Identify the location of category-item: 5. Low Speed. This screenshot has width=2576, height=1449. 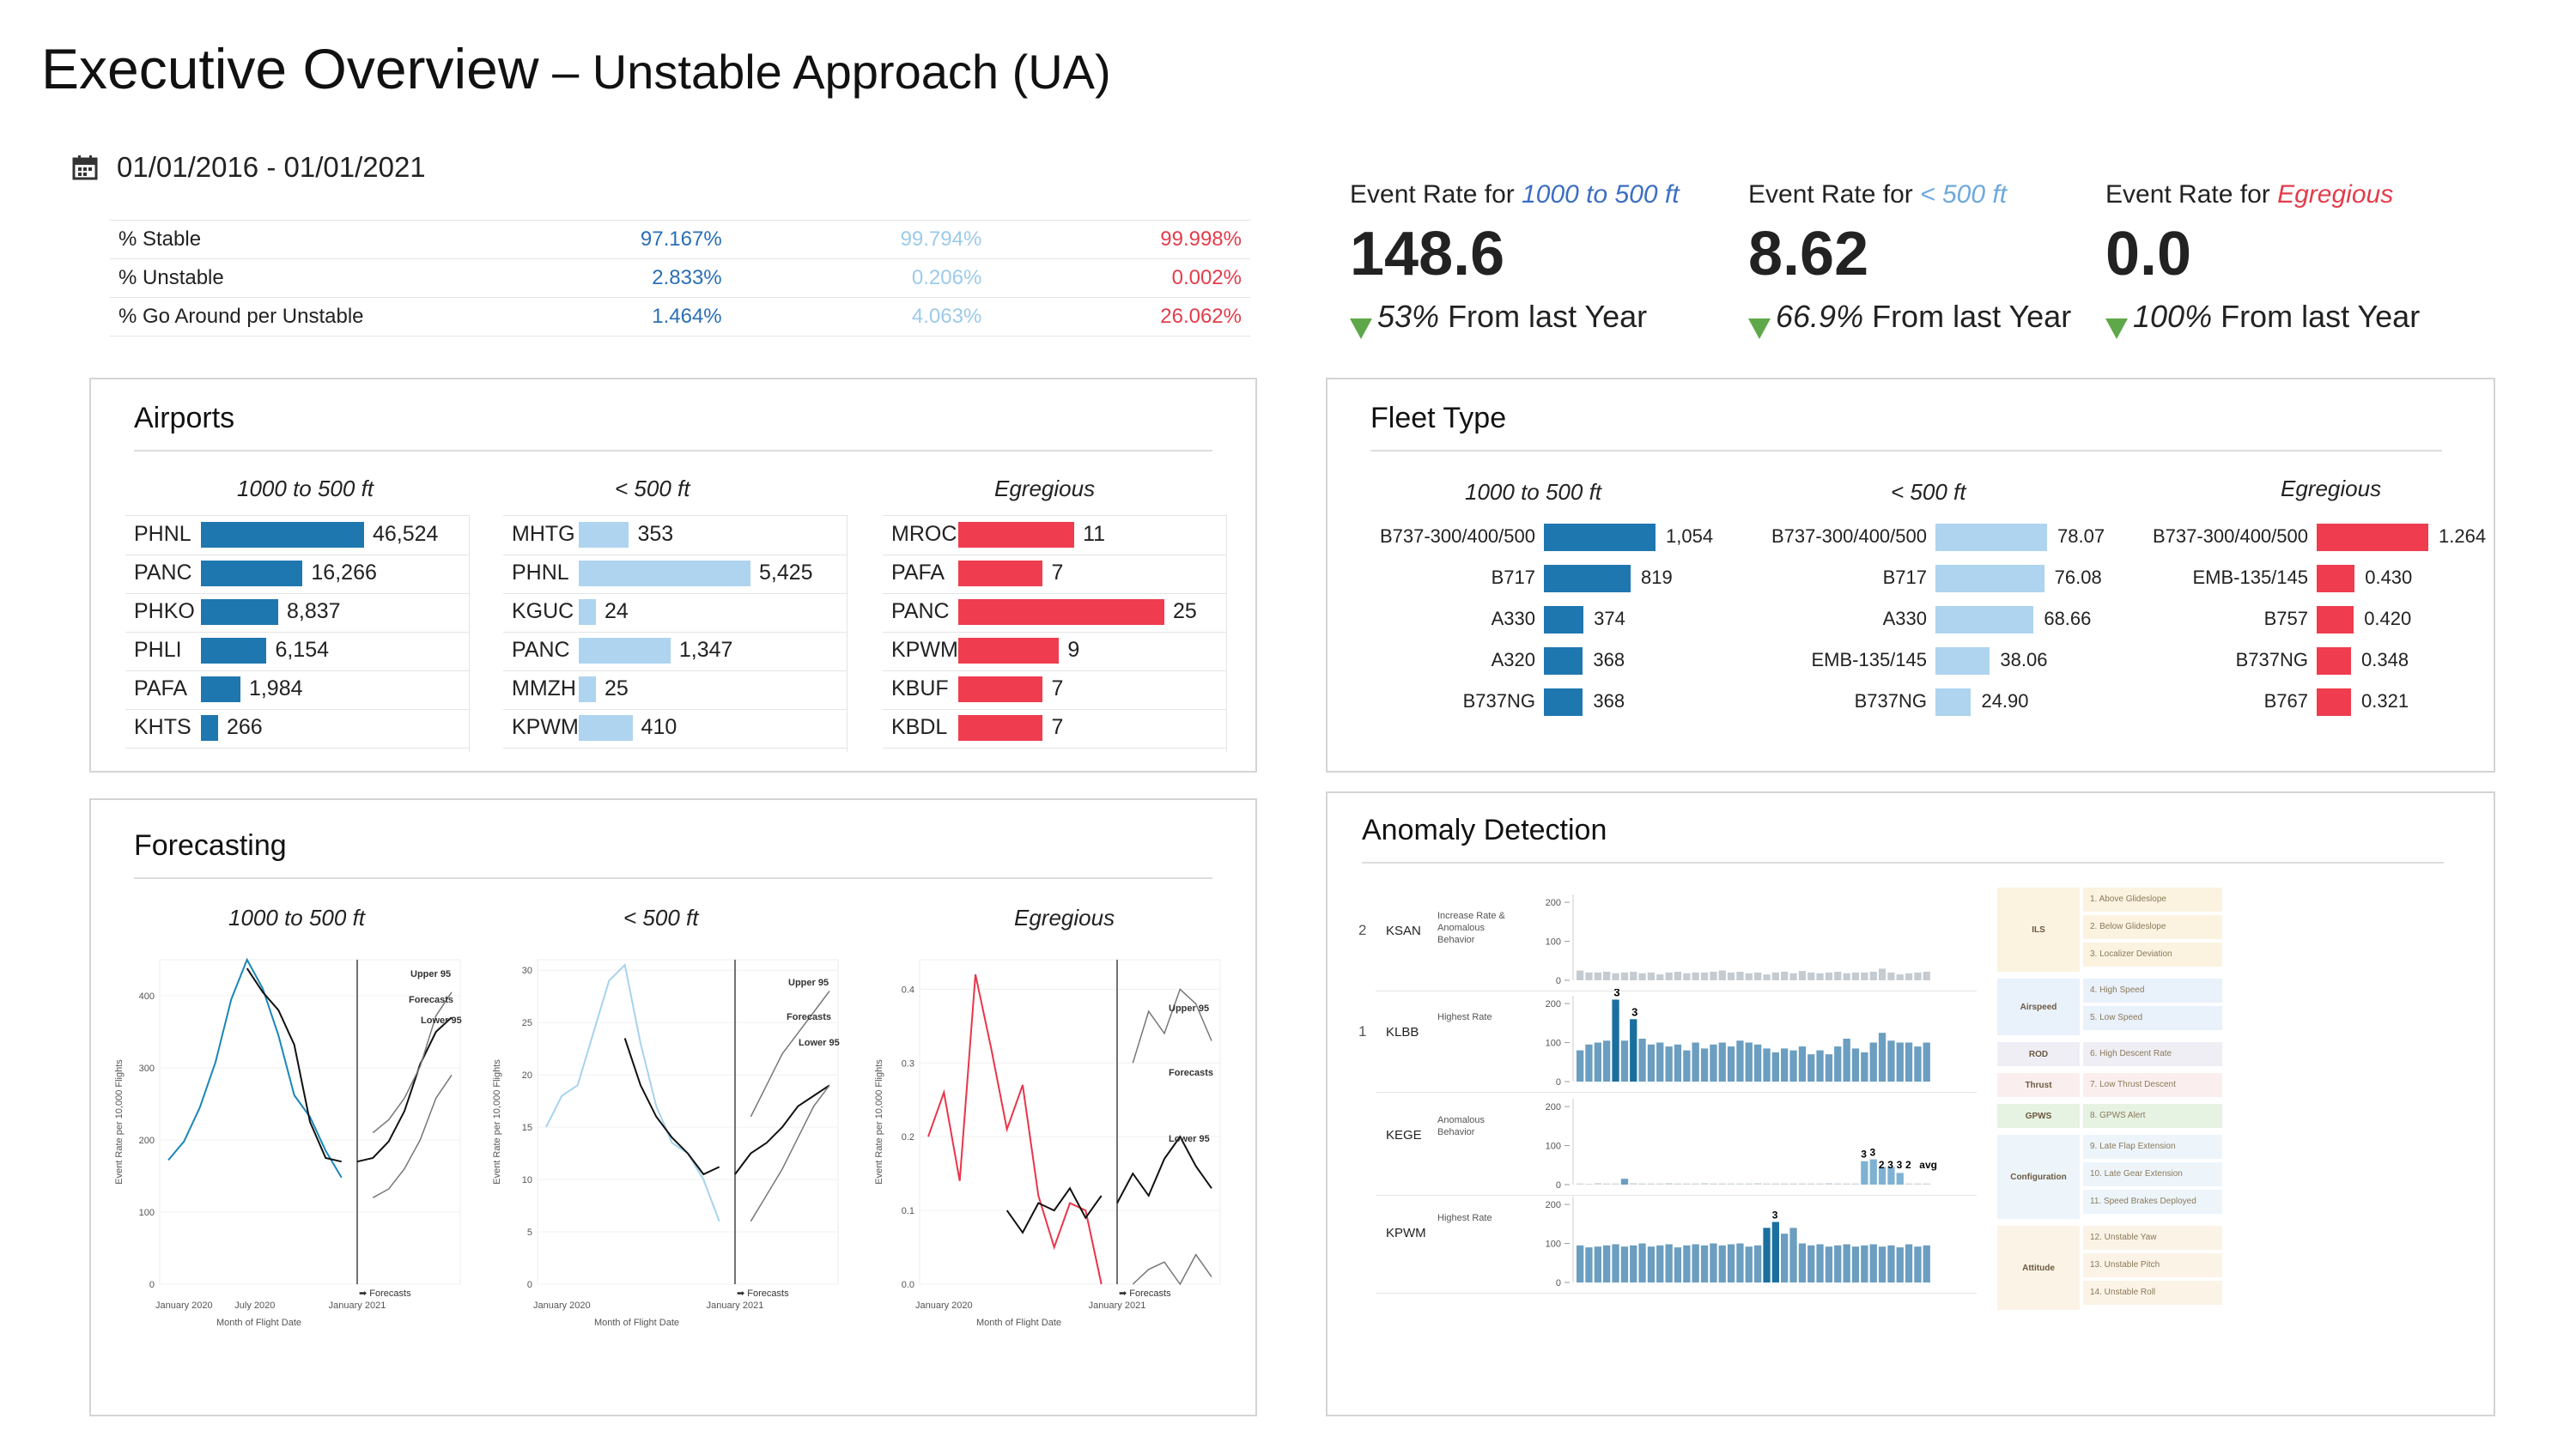
(2152, 1018).